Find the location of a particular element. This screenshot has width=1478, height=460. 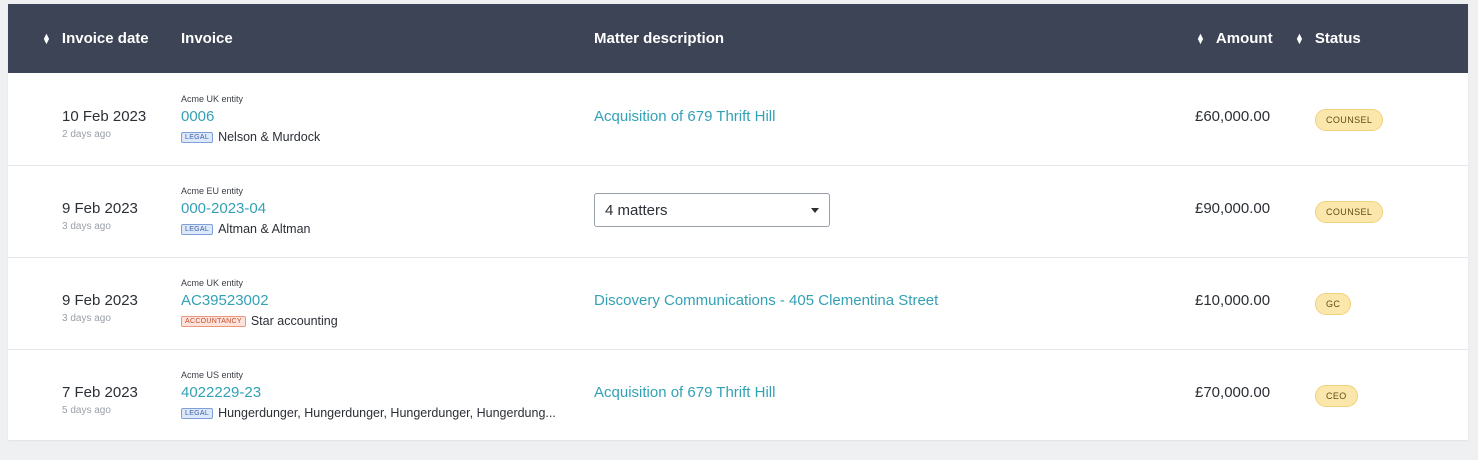

column-header-label: Invoice is located at coordinates (207, 38).